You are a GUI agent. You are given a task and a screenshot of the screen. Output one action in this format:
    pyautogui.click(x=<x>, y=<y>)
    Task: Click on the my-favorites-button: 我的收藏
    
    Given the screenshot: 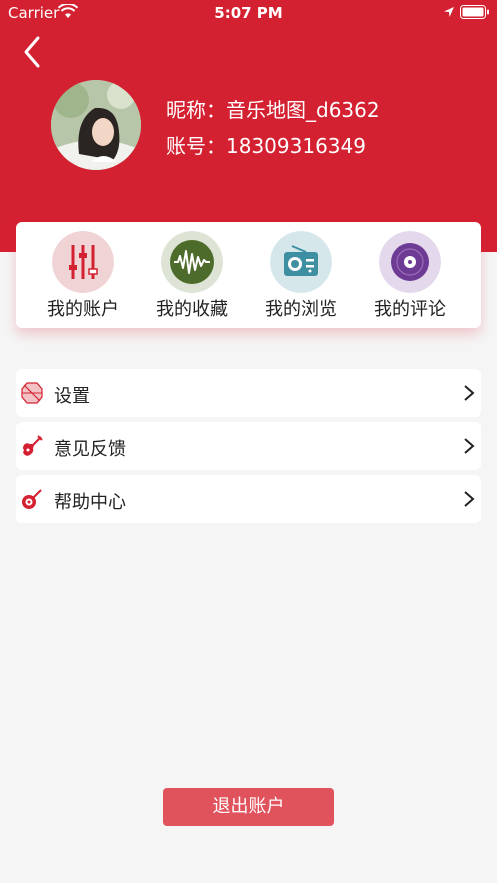 What is the action you would take?
    pyautogui.click(x=192, y=275)
    